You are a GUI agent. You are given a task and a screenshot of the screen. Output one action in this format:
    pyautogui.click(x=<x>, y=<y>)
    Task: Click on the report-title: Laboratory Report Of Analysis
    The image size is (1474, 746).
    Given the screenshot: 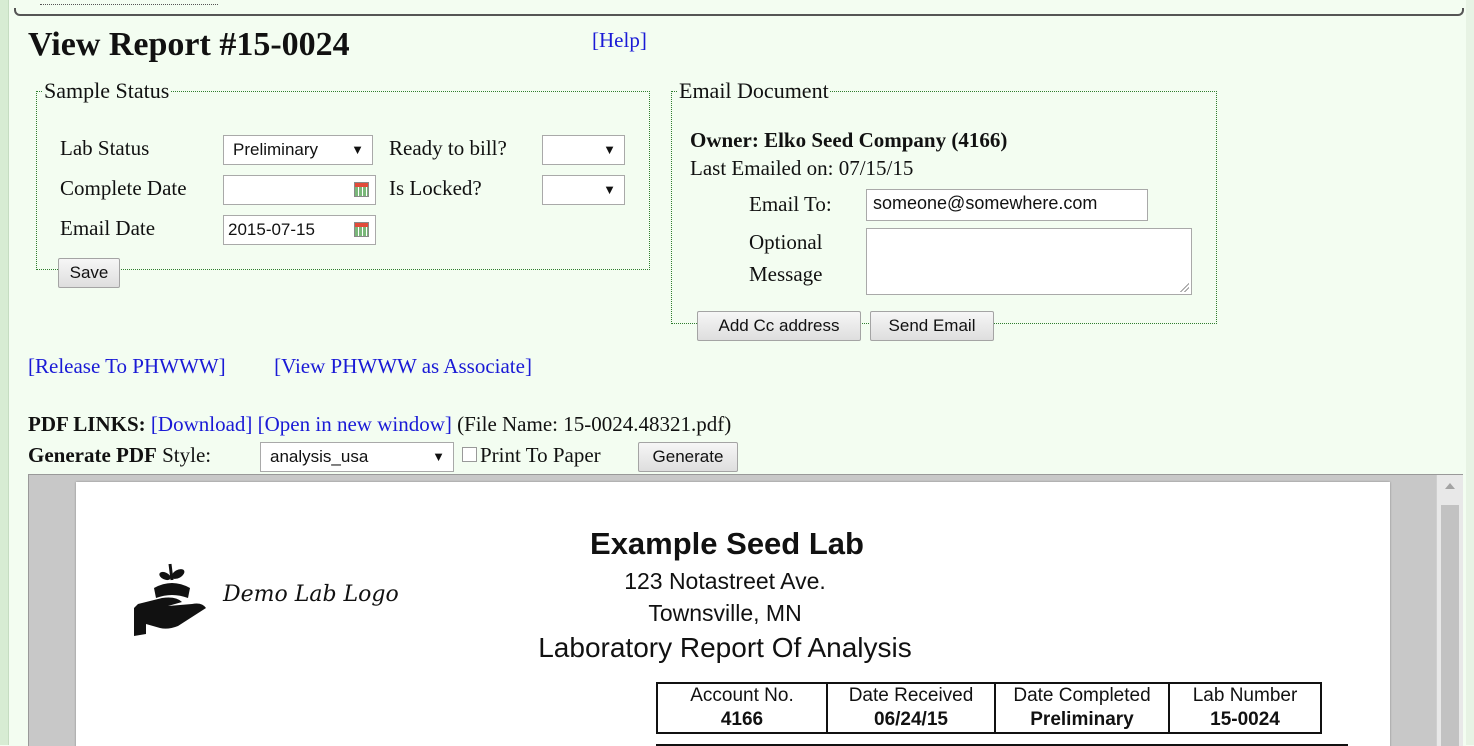 What is the action you would take?
    pyautogui.click(x=725, y=647)
    